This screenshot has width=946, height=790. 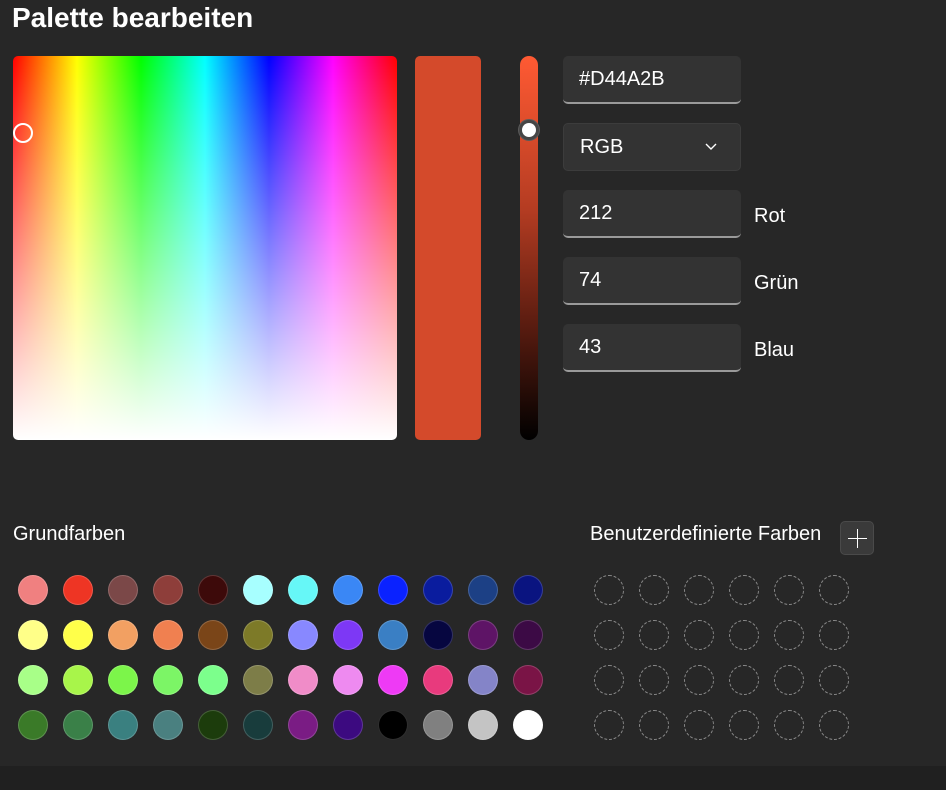 What do you see at coordinates (776, 283) in the screenshot?
I see `green-label: Grün` at bounding box center [776, 283].